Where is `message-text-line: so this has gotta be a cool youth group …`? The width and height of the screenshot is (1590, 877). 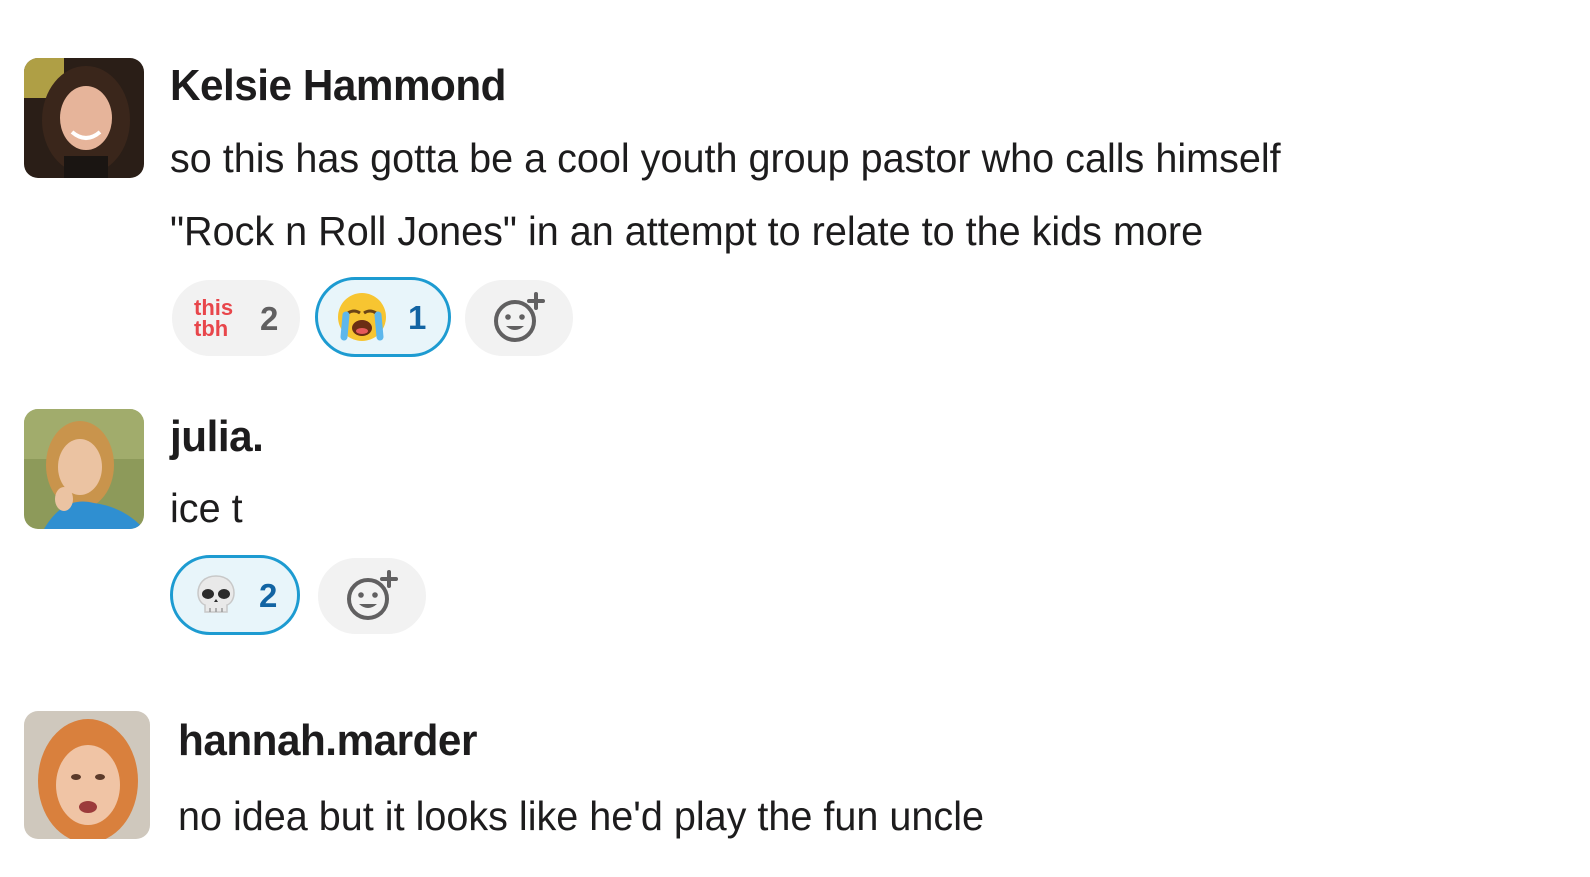 message-text-line: so this has gotta be a cool youth group … is located at coordinates (725, 158).